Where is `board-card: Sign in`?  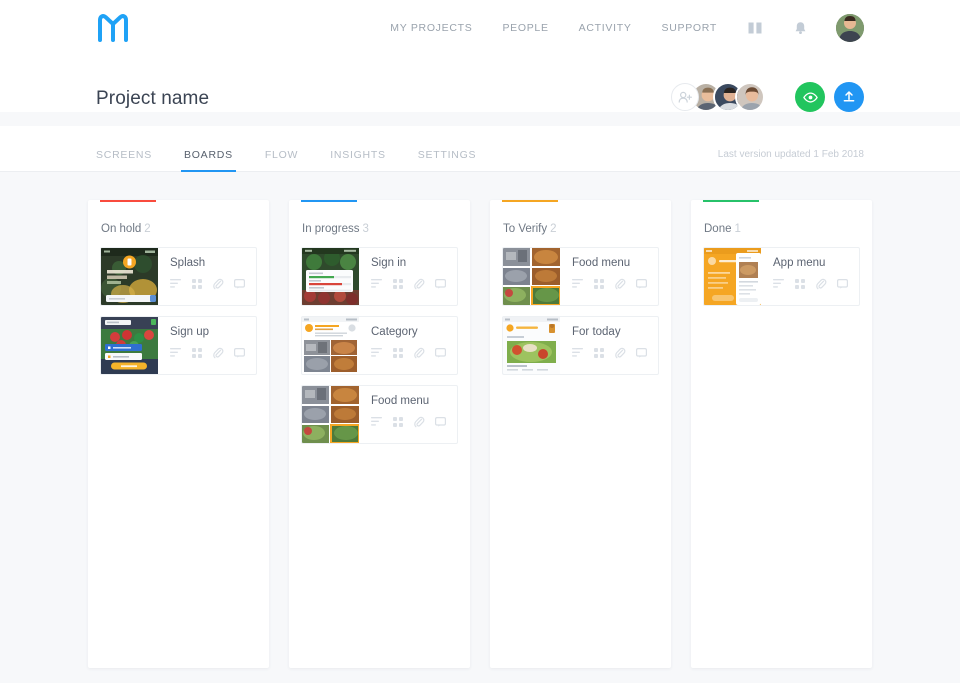
board-card: Sign in is located at coordinates (379, 276).